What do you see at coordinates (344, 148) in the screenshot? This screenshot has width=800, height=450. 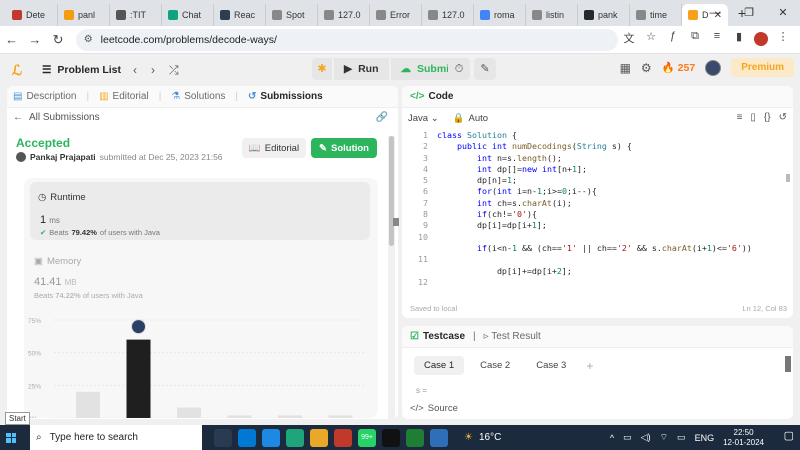 I see `solution-button: ✎ Solution` at bounding box center [344, 148].